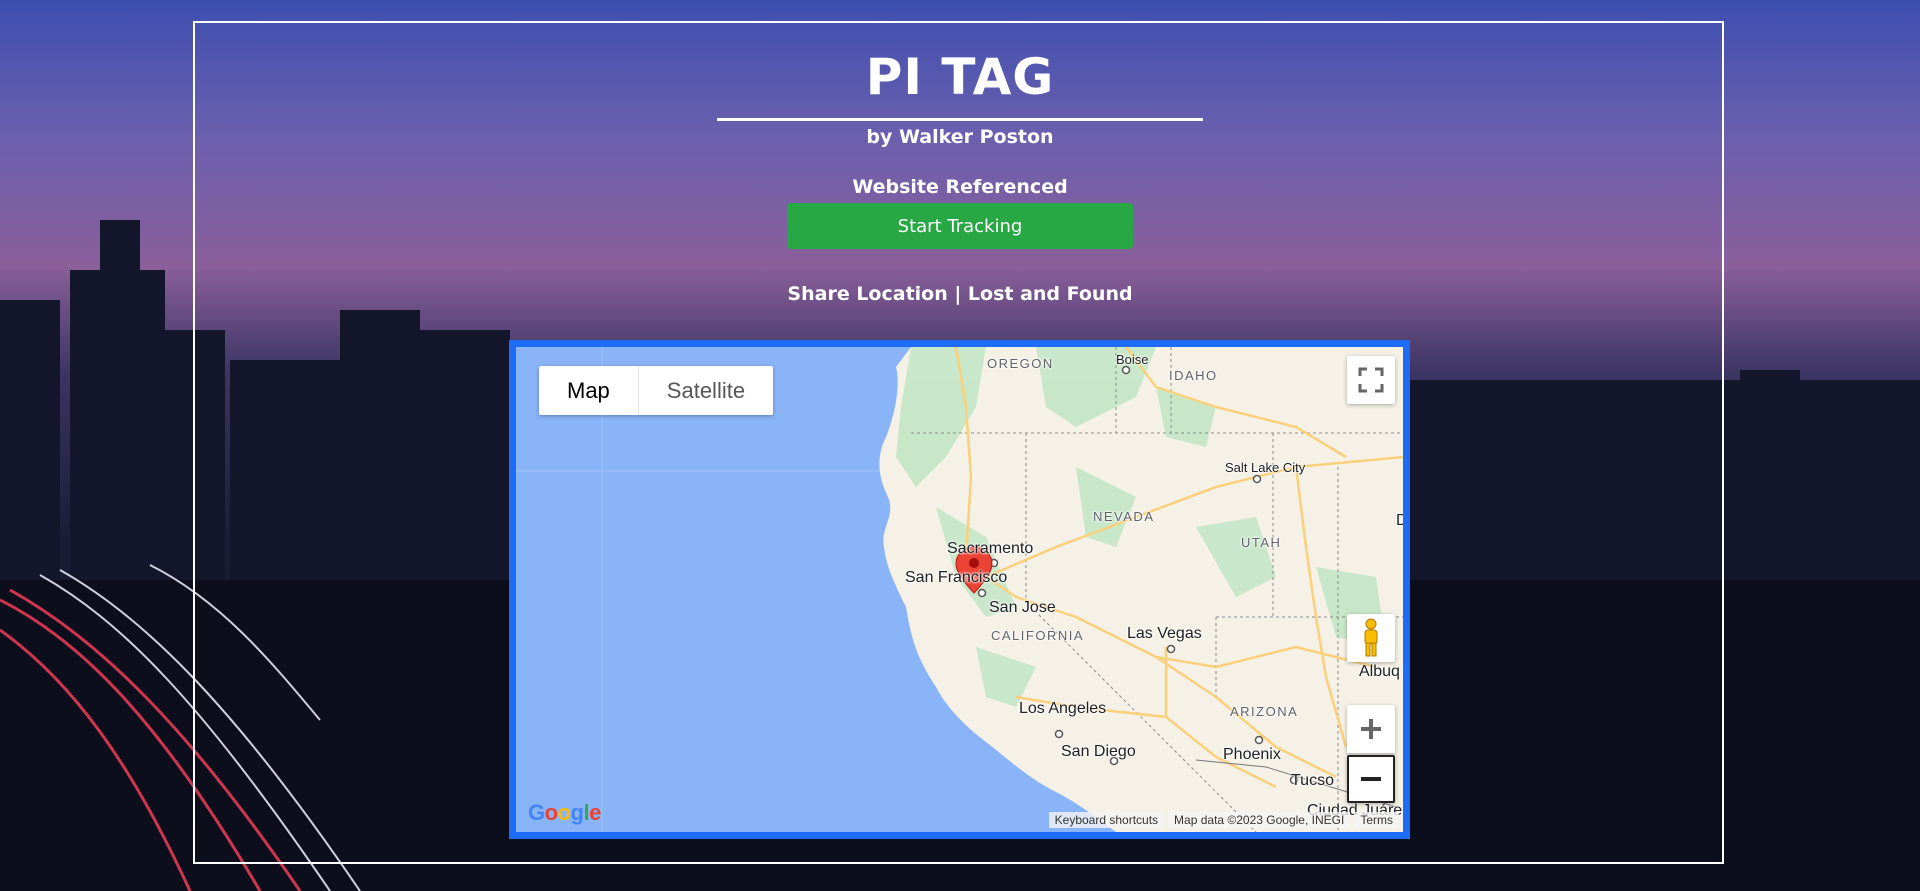 The height and width of the screenshot is (891, 1920). What do you see at coordinates (1050, 294) in the screenshot?
I see `lost-and-found-link: Lost and Found` at bounding box center [1050, 294].